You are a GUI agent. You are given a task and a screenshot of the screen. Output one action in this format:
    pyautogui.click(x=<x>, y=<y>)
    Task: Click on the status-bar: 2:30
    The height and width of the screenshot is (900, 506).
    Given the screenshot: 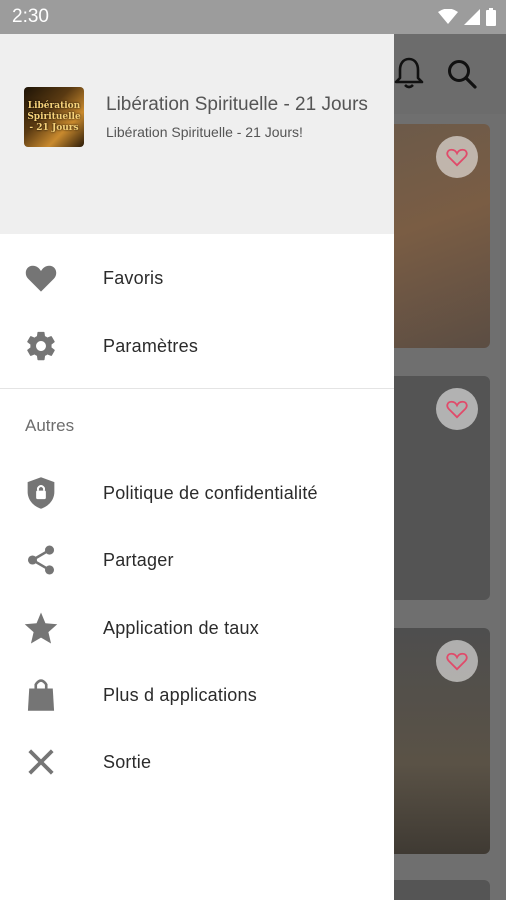 What is the action you would take?
    pyautogui.click(x=253, y=17)
    